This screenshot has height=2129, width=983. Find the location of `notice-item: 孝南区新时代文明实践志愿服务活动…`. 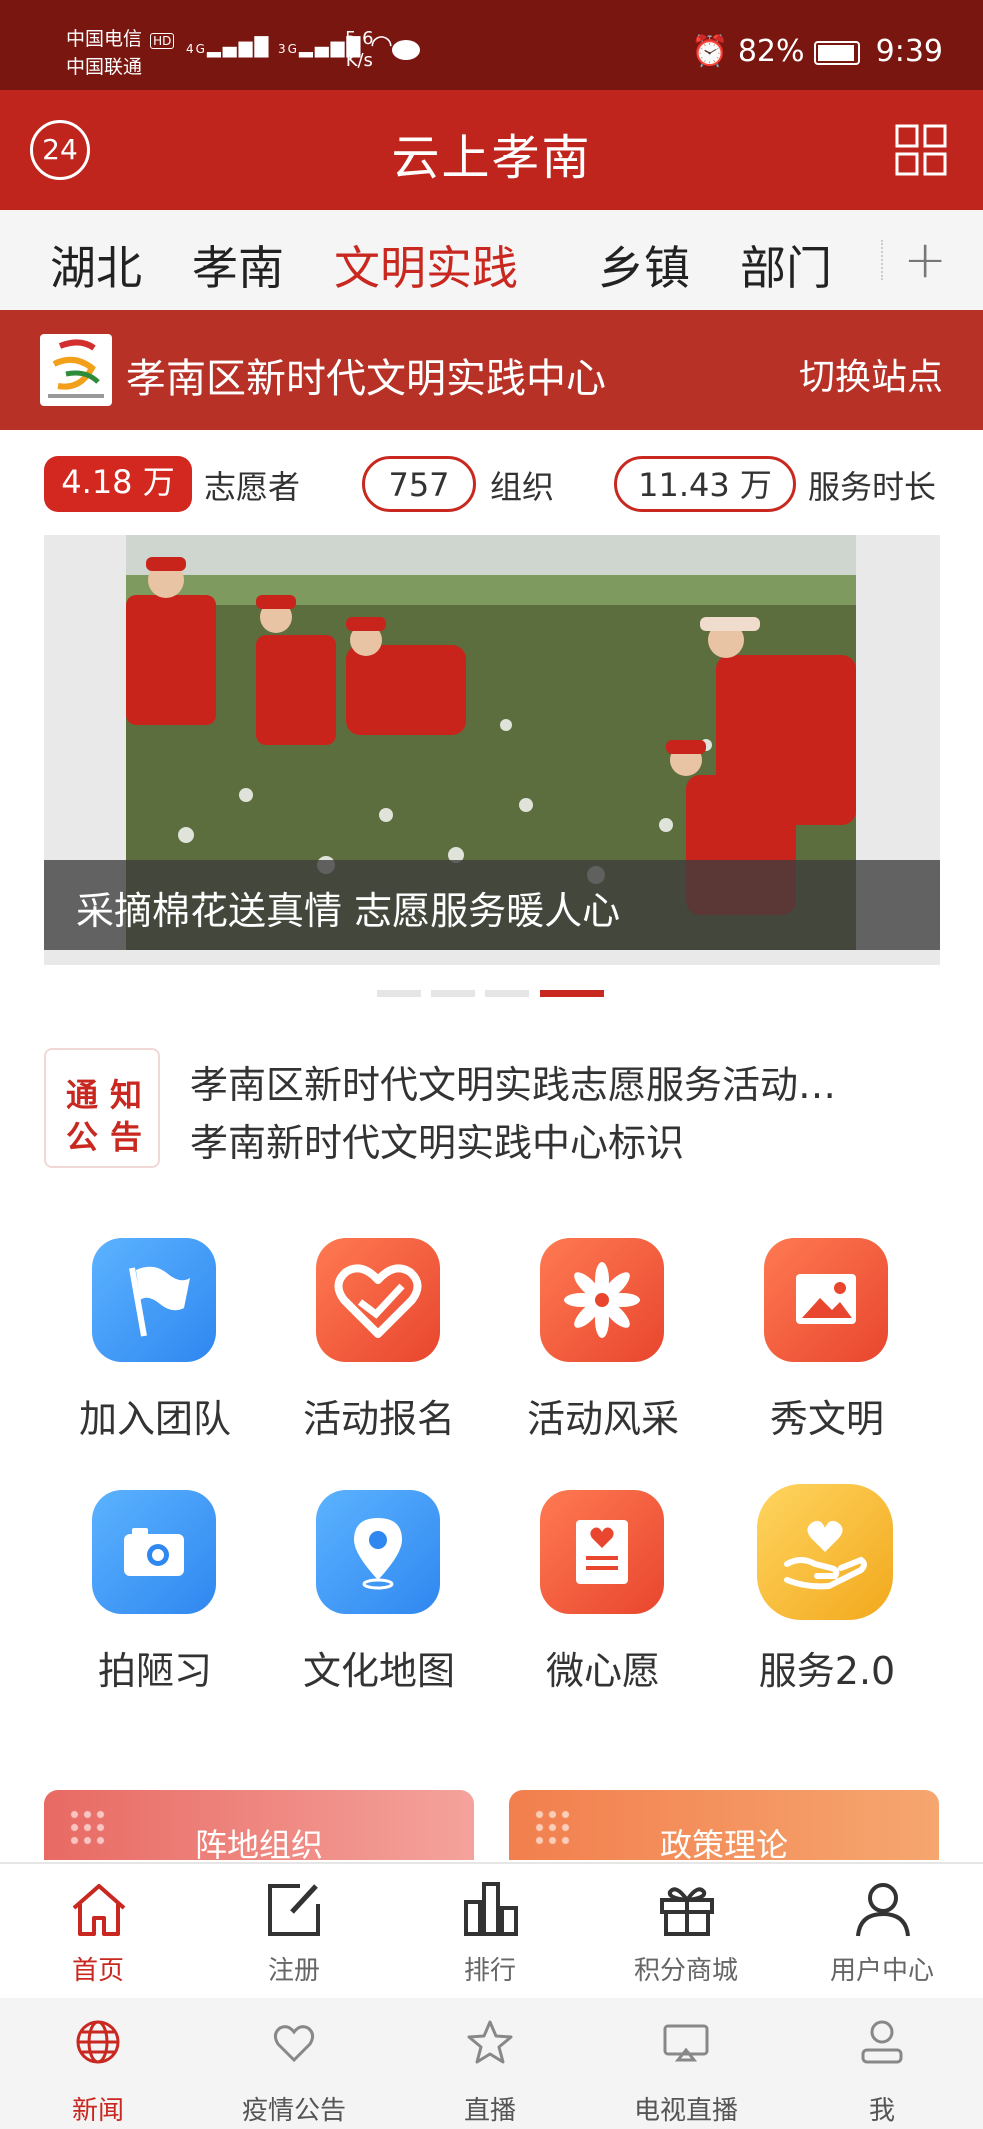

notice-item: 孝南区新时代文明实践志愿服务活动… is located at coordinates (513, 1081).